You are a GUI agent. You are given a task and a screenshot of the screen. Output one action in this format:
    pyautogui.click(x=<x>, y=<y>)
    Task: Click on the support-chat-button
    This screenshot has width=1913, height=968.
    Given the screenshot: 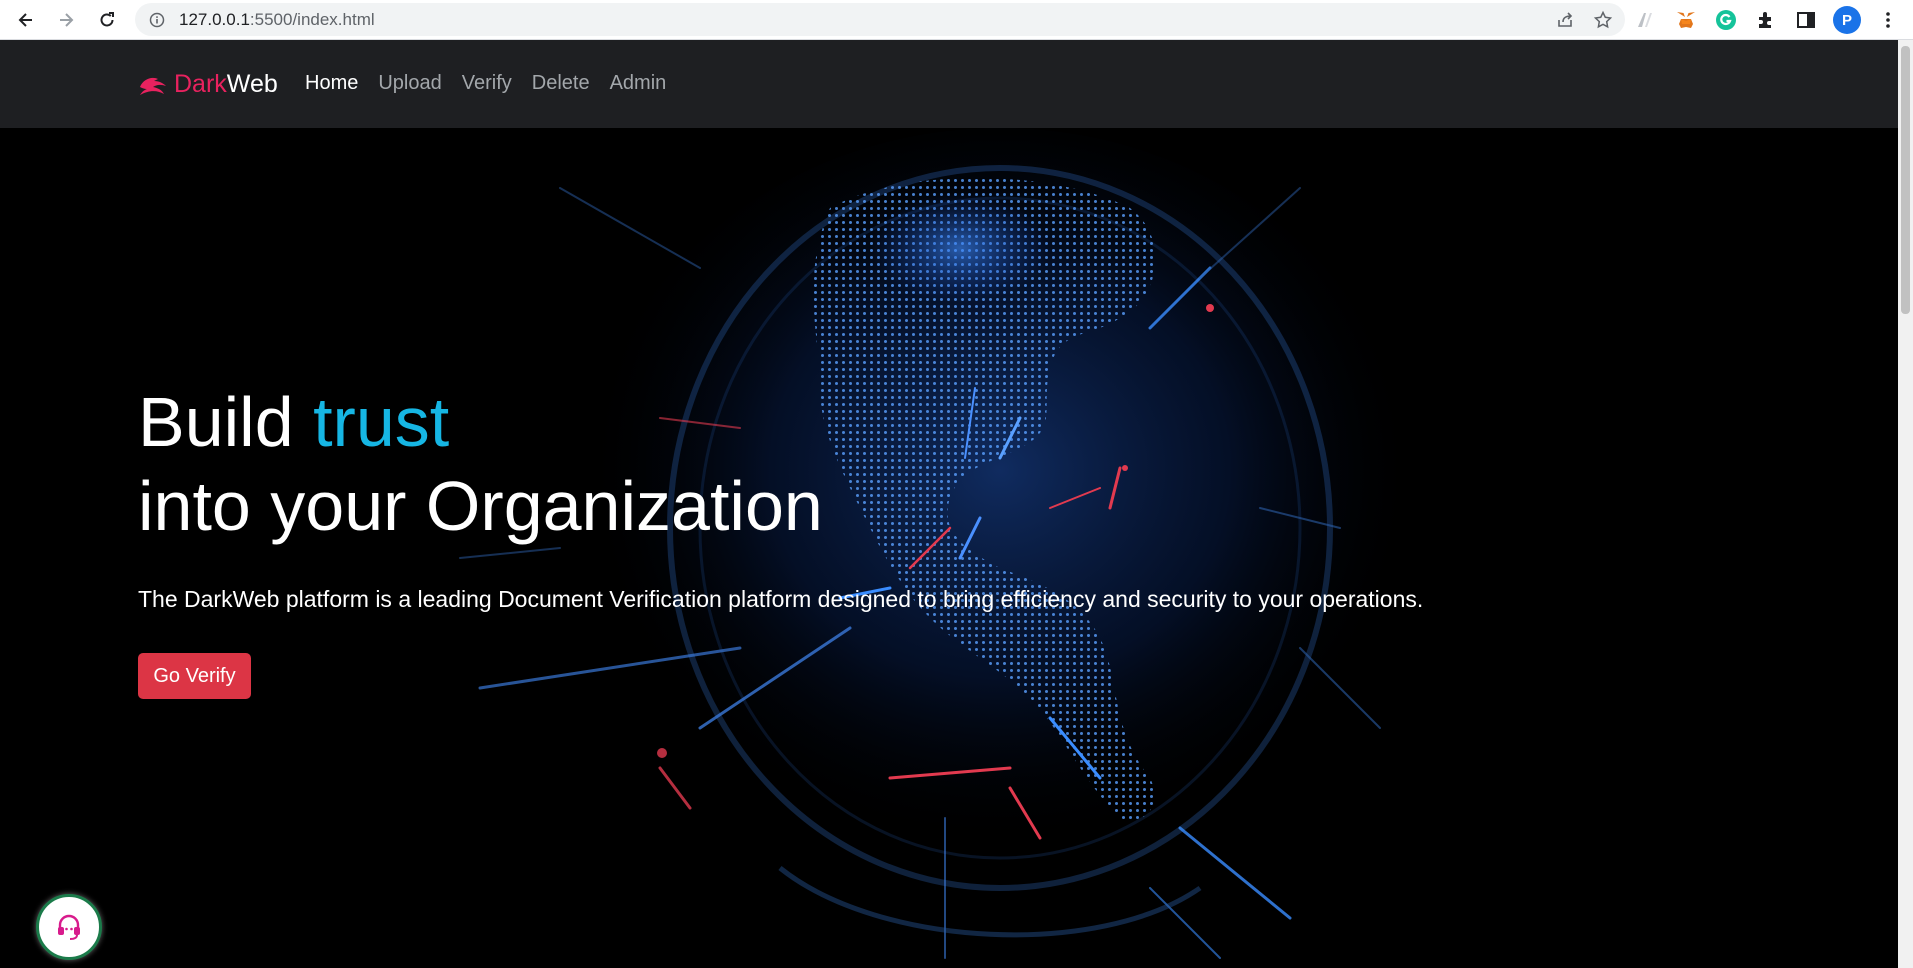 What is the action you would take?
    pyautogui.click(x=69, y=927)
    